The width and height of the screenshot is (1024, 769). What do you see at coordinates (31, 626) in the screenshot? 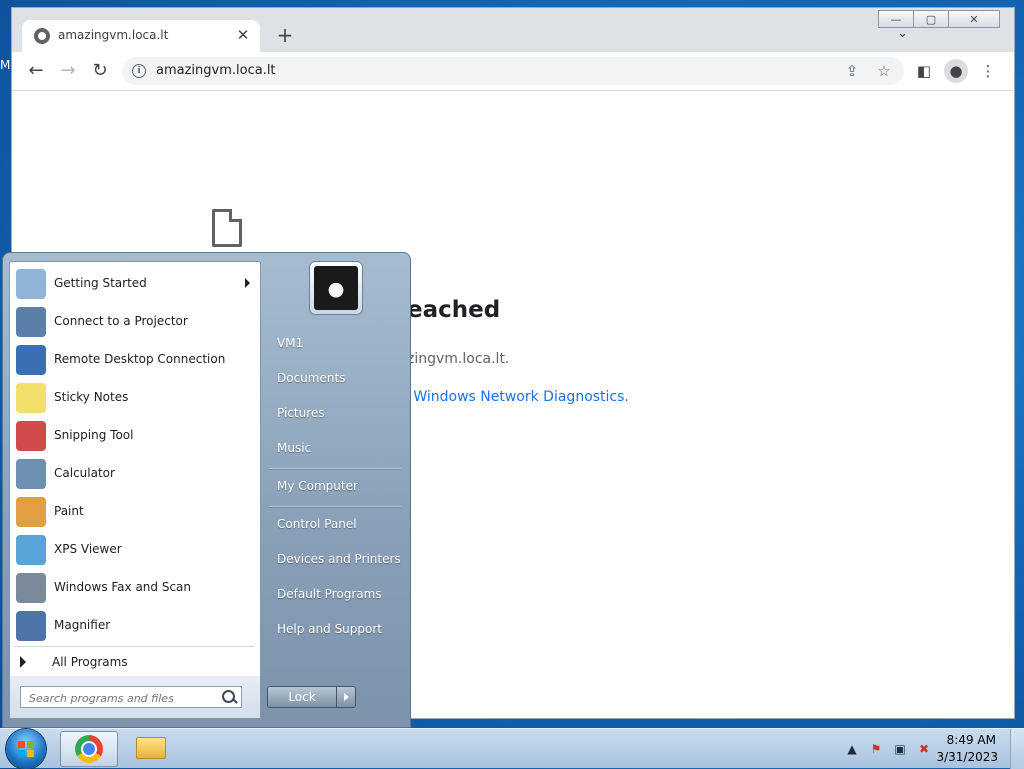
I see `magnifier-icon` at bounding box center [31, 626].